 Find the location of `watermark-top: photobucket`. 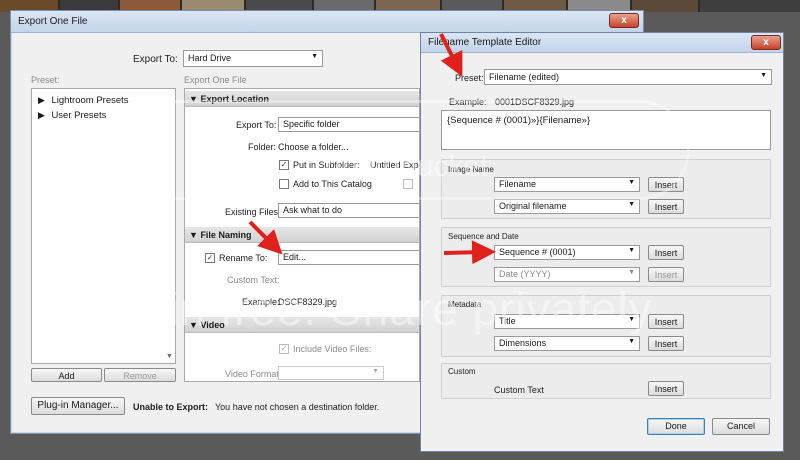

watermark-top: photobucket is located at coordinates (407, 166).